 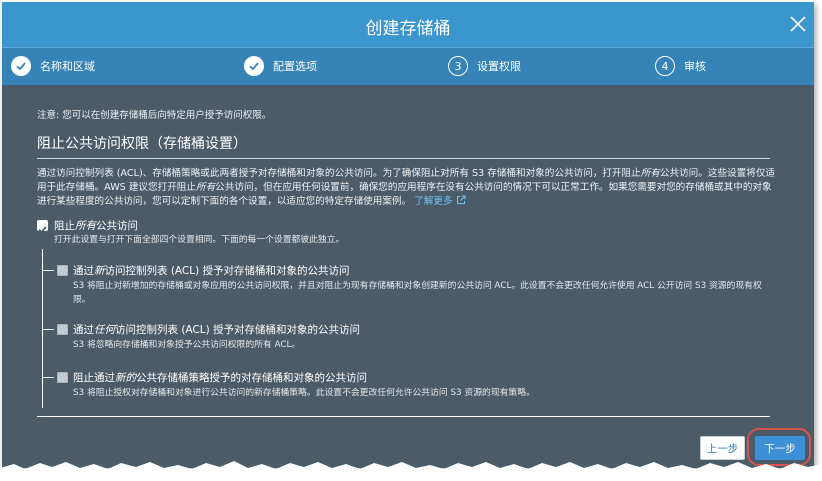 I want to click on step-set-permissions: 3 设置权限, so click(x=484, y=66).